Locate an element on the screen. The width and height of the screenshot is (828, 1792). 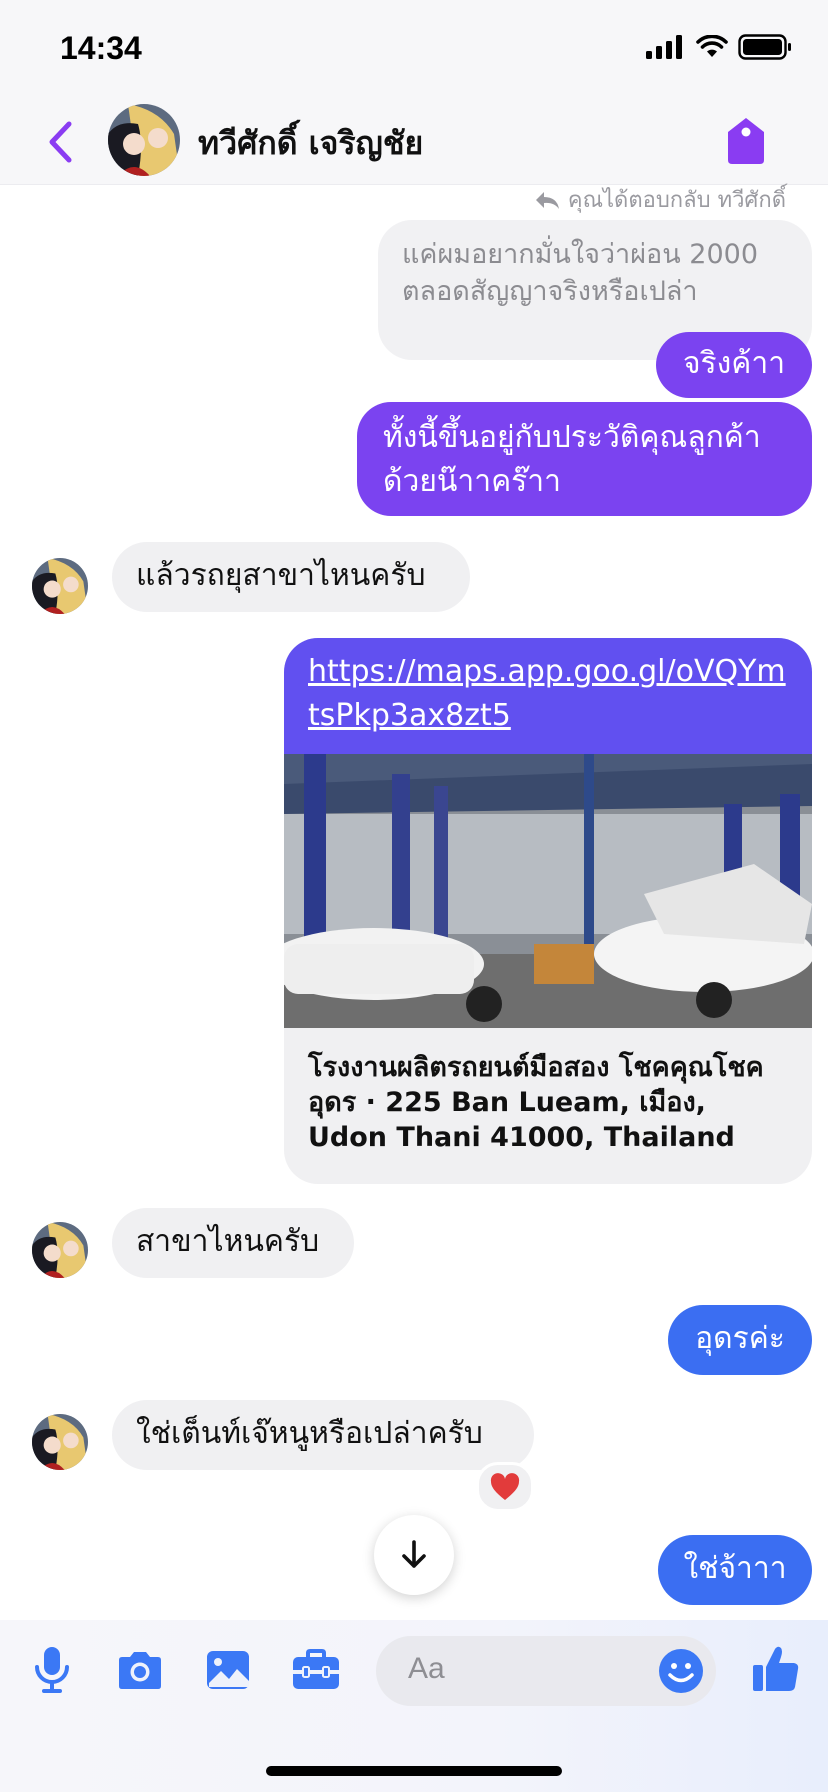
camera-button is located at coordinates (140, 1670).